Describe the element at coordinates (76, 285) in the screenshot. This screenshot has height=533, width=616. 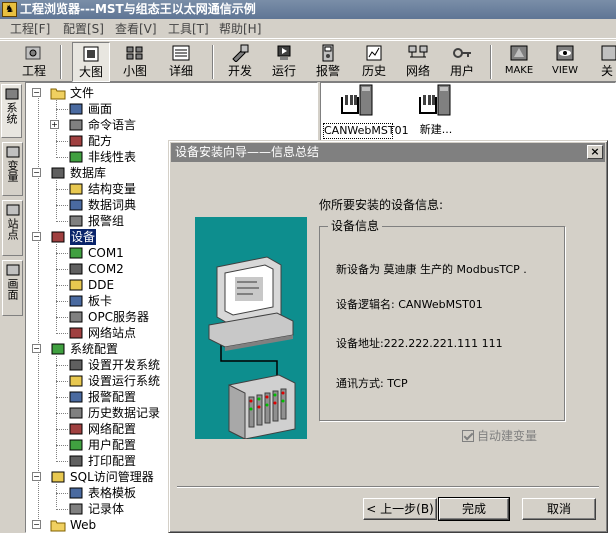
I see `dde-icon` at that location.